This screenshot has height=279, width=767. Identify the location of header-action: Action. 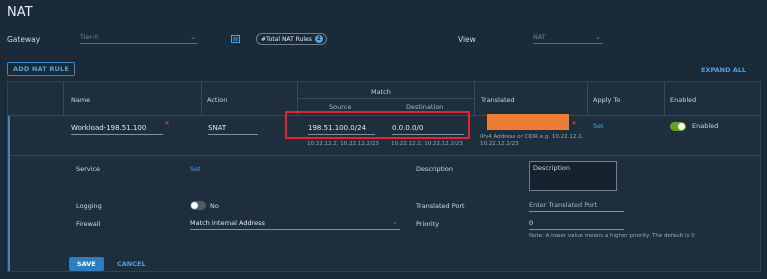
(217, 100).